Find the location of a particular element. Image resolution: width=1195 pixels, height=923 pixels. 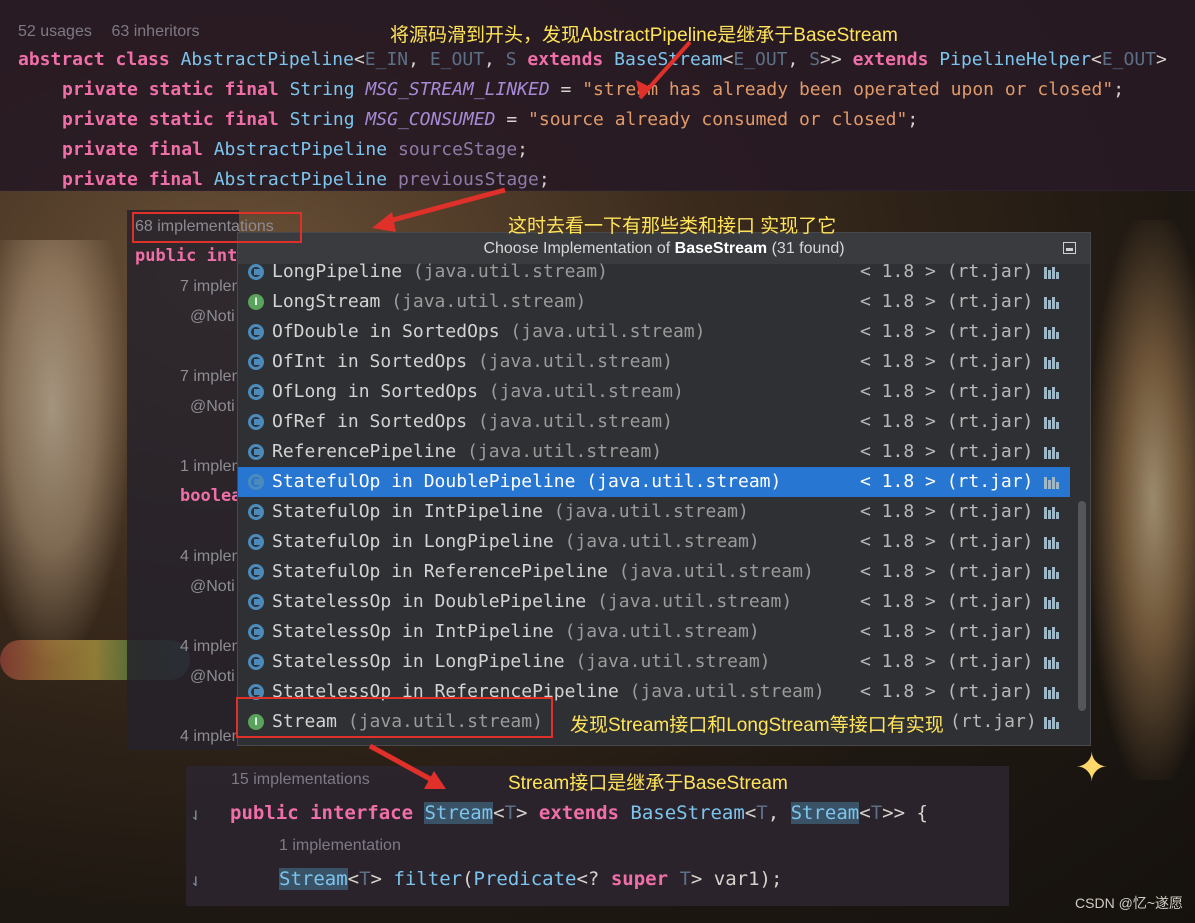

implementations-hint: 1 implem is located at coordinates (212, 467).